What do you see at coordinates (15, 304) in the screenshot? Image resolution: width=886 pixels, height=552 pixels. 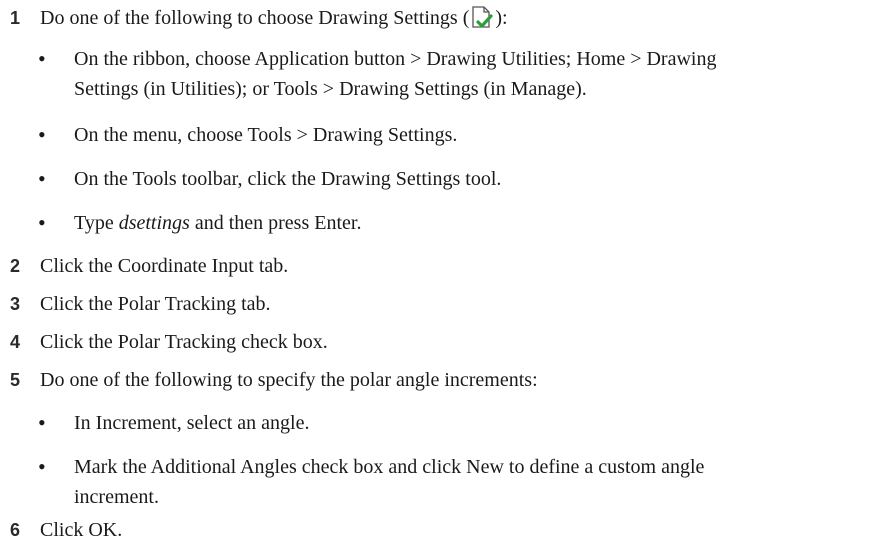 I see `step-number: 3` at bounding box center [15, 304].